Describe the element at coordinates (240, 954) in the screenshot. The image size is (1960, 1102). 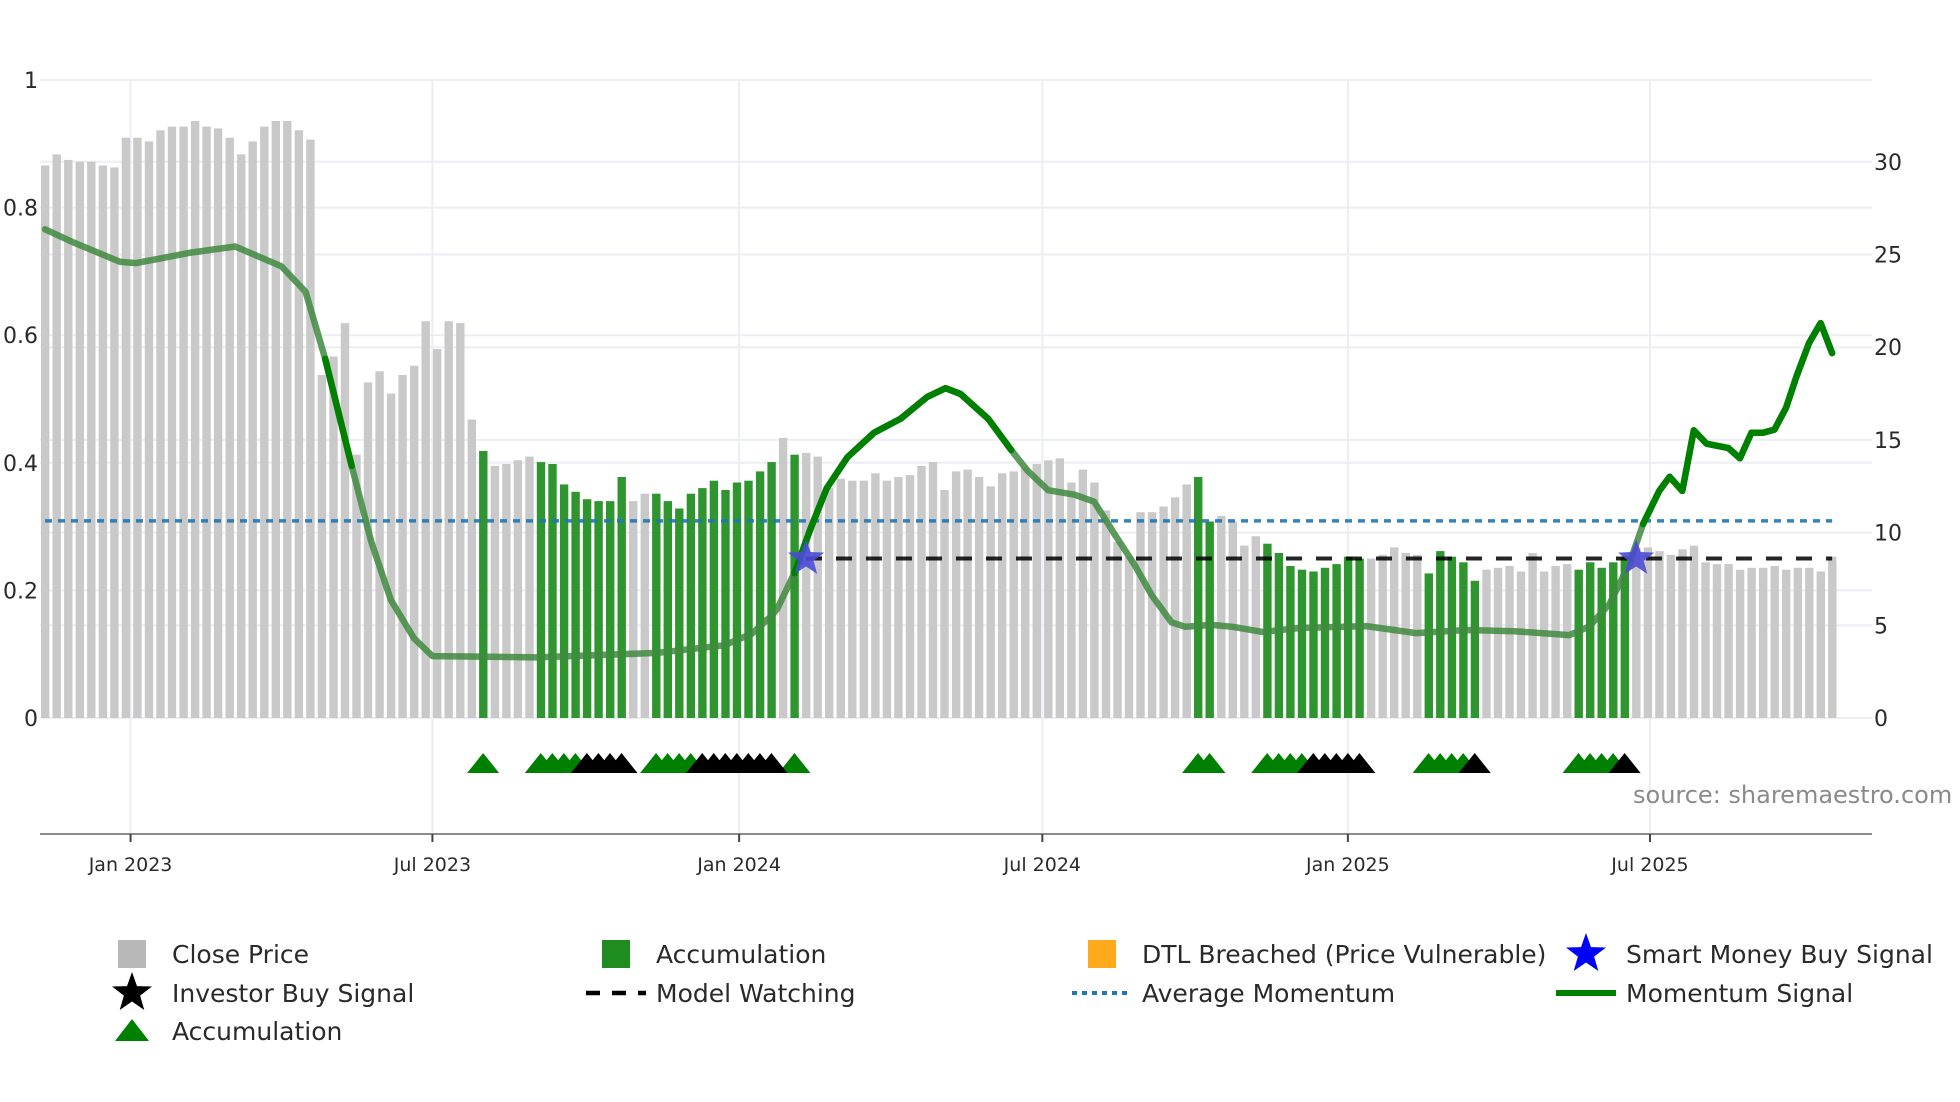
I see `legend-label: Close Price` at that location.